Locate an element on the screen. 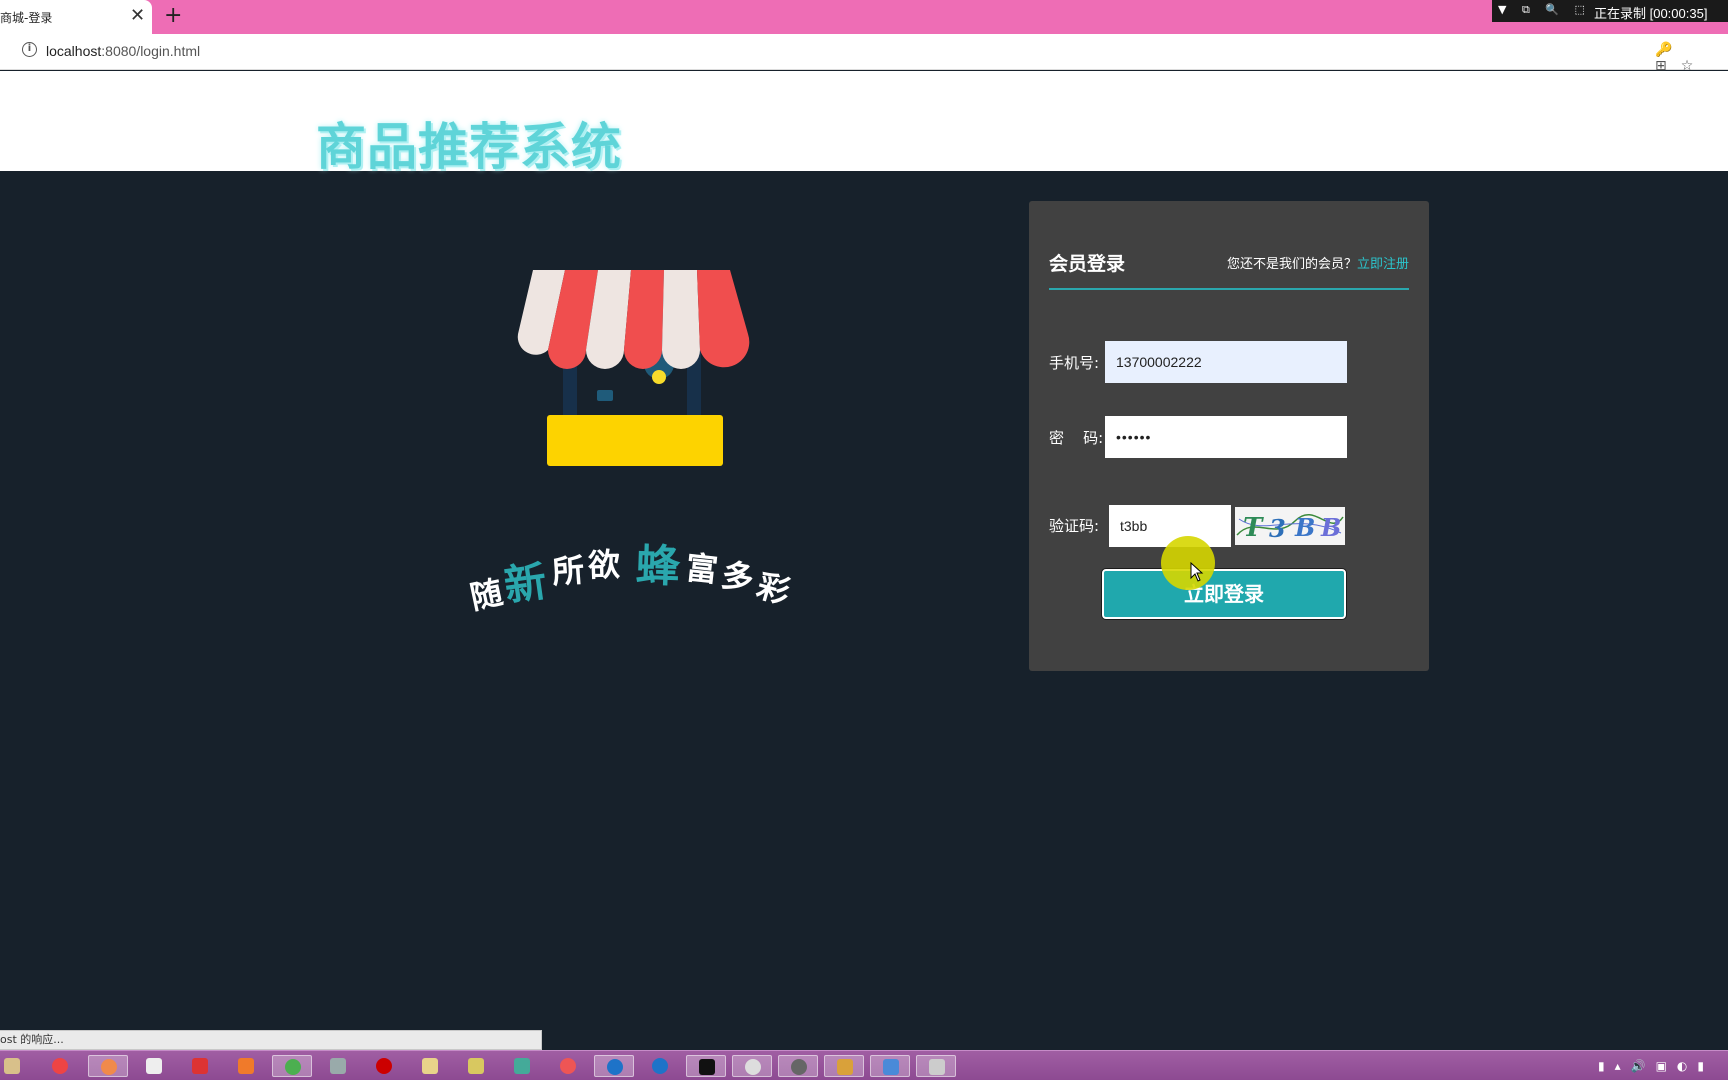 Image resolution: width=1728 pixels, height=1080 pixels. slogan-char-7: 多 is located at coordinates (737, 577).